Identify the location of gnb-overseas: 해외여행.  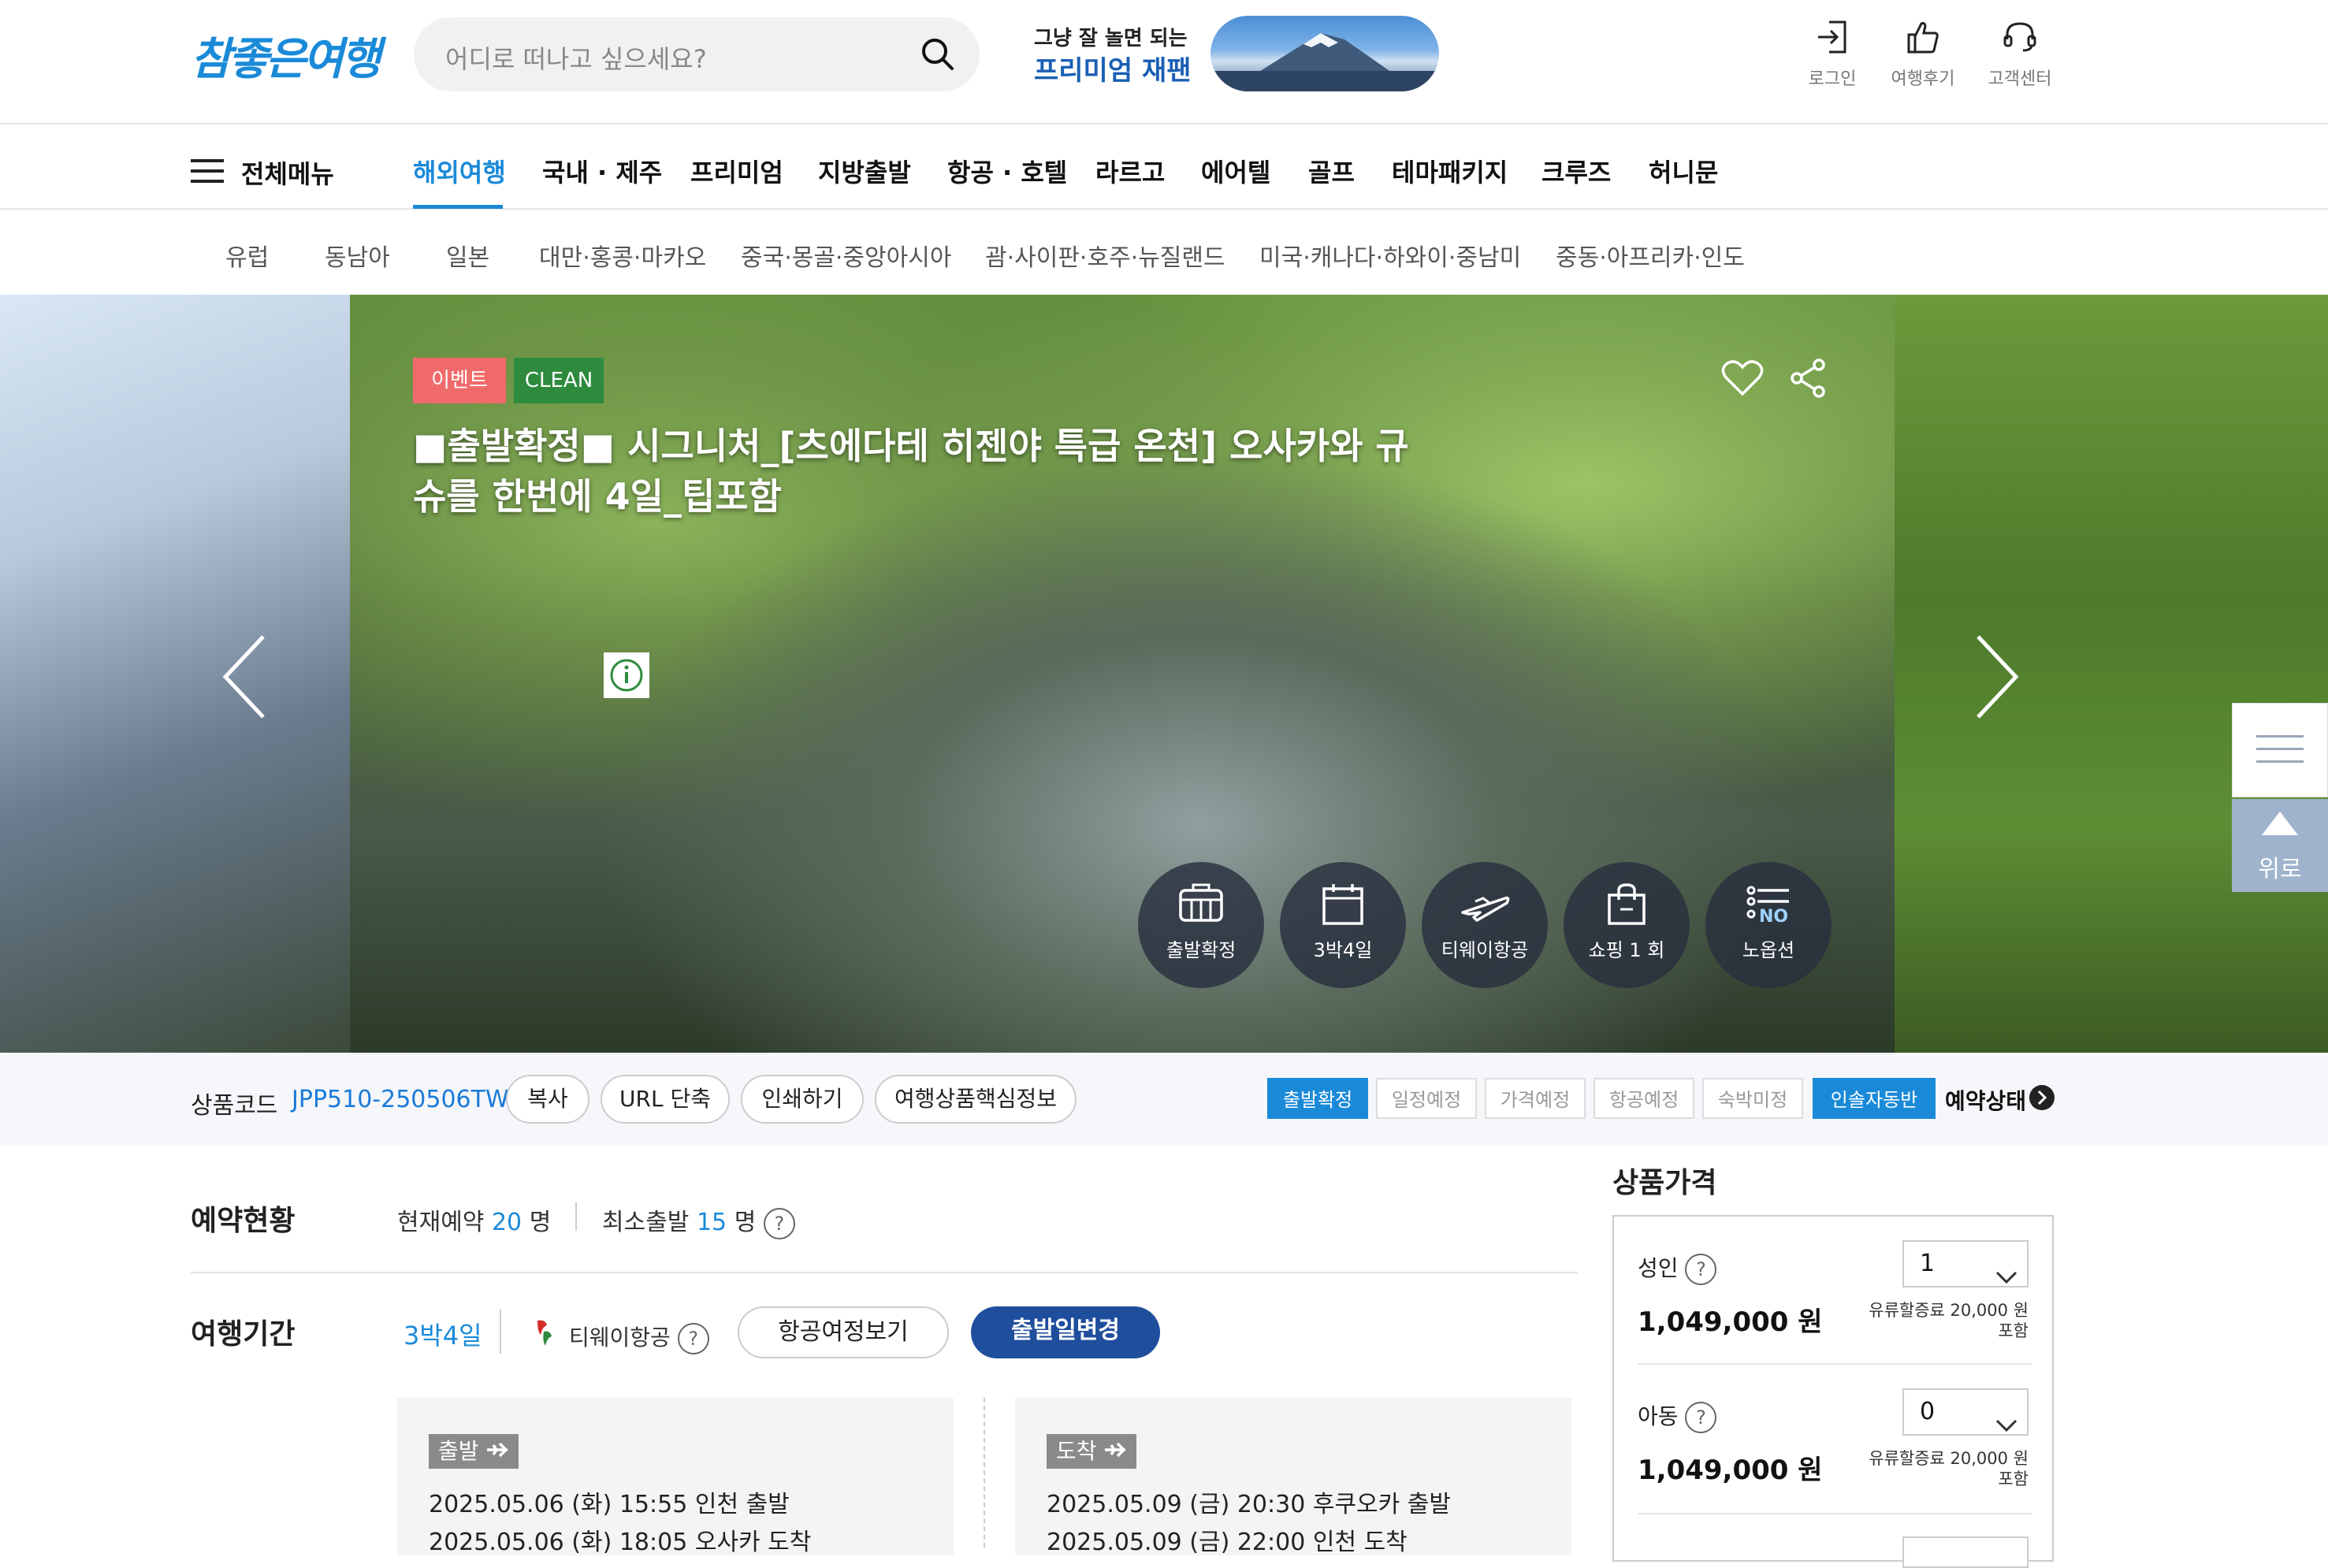
(459, 171).